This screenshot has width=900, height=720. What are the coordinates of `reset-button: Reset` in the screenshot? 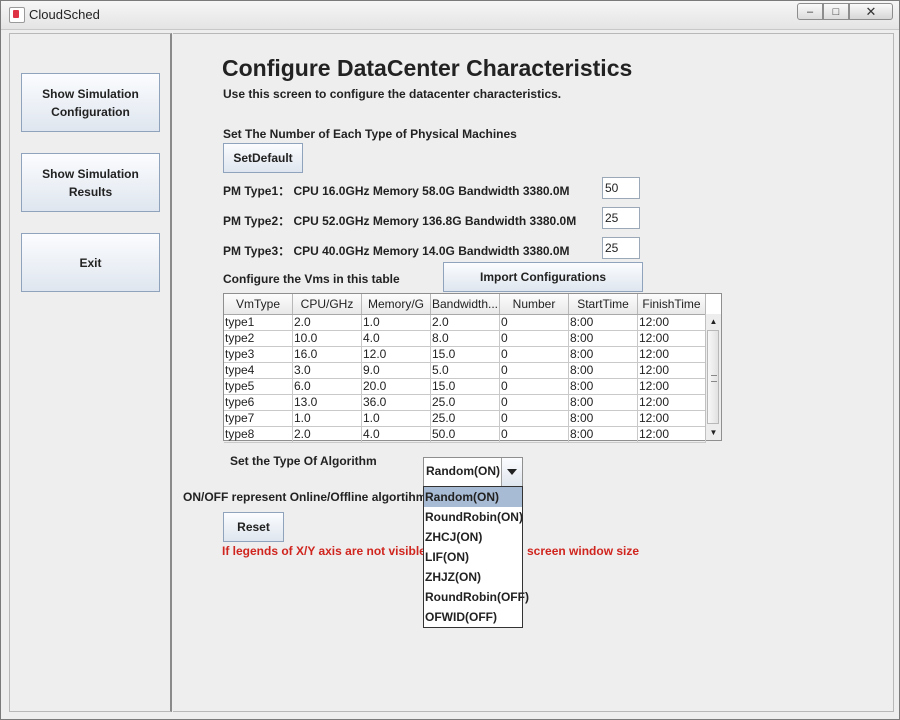 It's located at (253, 527).